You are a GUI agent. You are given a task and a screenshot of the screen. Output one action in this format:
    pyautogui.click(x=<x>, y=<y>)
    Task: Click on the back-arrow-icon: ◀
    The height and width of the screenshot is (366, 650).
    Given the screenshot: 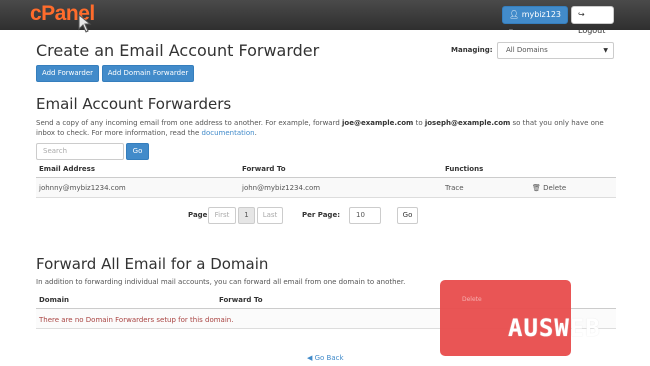 What is the action you would take?
    pyautogui.click(x=310, y=358)
    